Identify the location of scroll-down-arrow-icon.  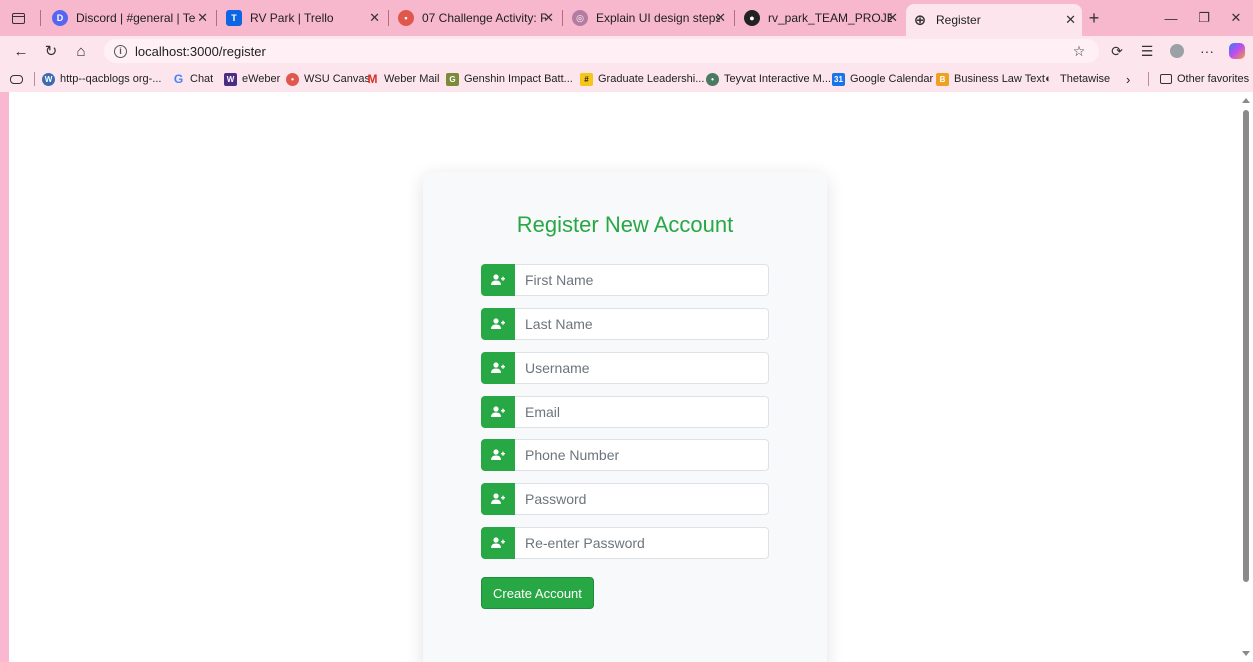
(1246, 653).